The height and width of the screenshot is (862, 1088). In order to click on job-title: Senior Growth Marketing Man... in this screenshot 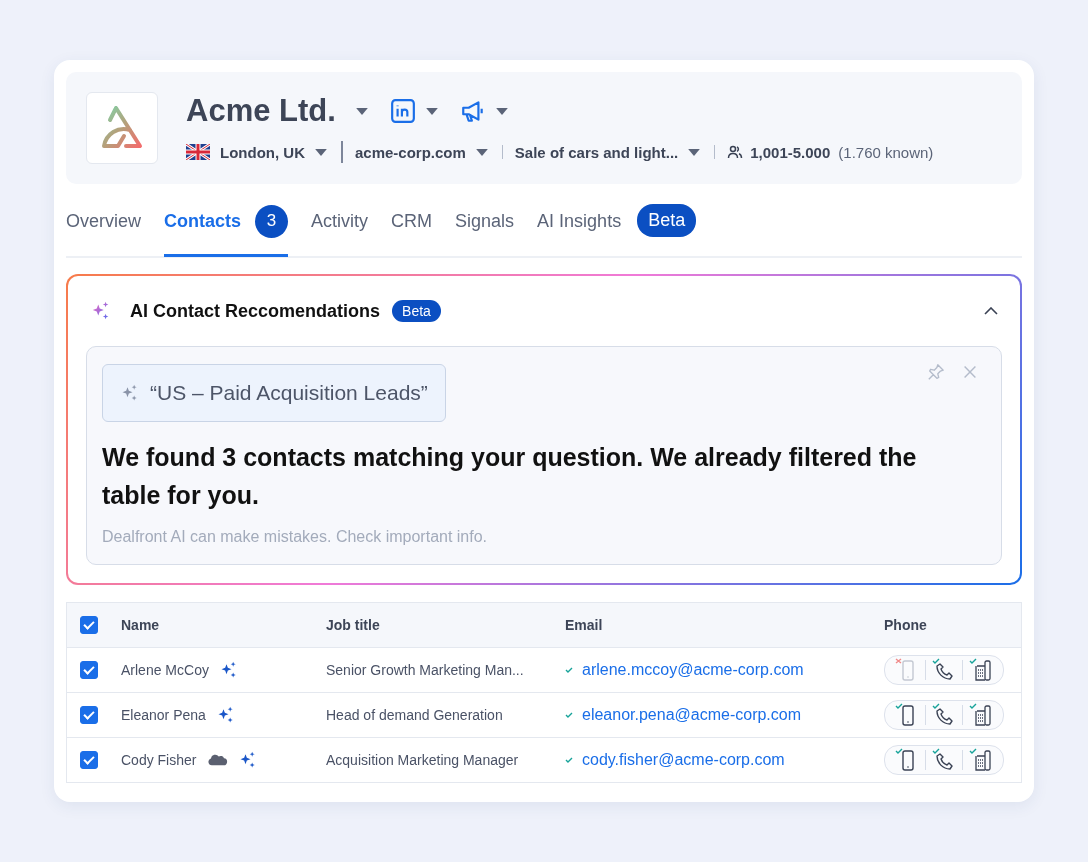, I will do `click(425, 670)`.